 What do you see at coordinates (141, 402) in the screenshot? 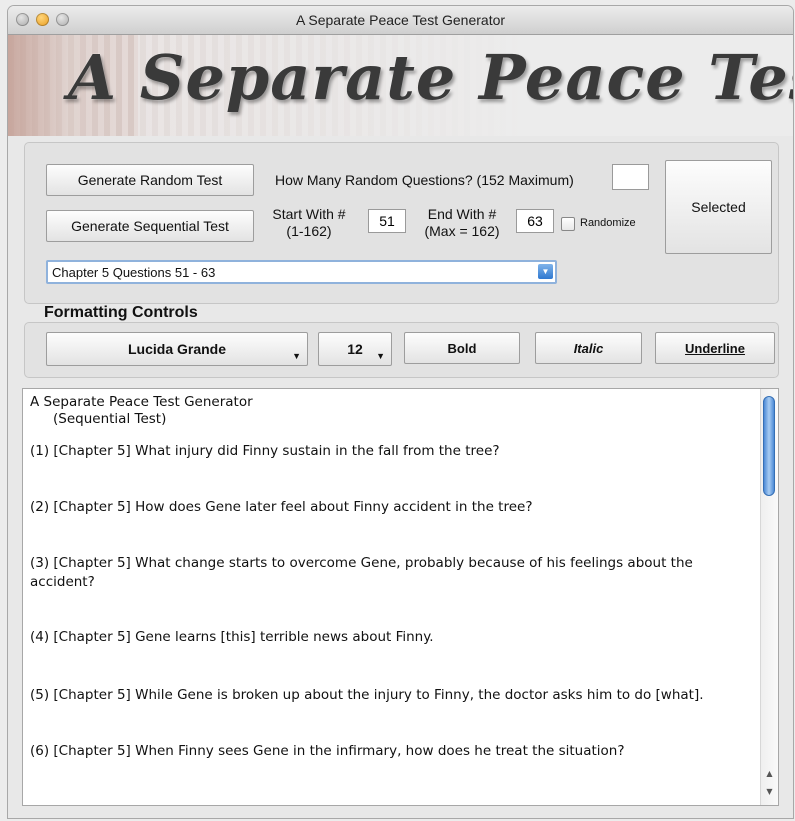
I see `document-heading: A Separate Peace Test Generator` at bounding box center [141, 402].